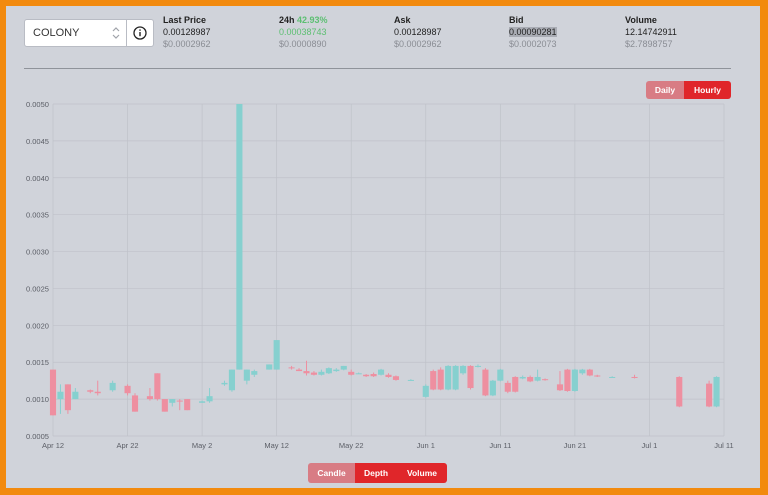 Image resolution: width=768 pixels, height=495 pixels. I want to click on y-tick-label: 0.0005, so click(37, 436).